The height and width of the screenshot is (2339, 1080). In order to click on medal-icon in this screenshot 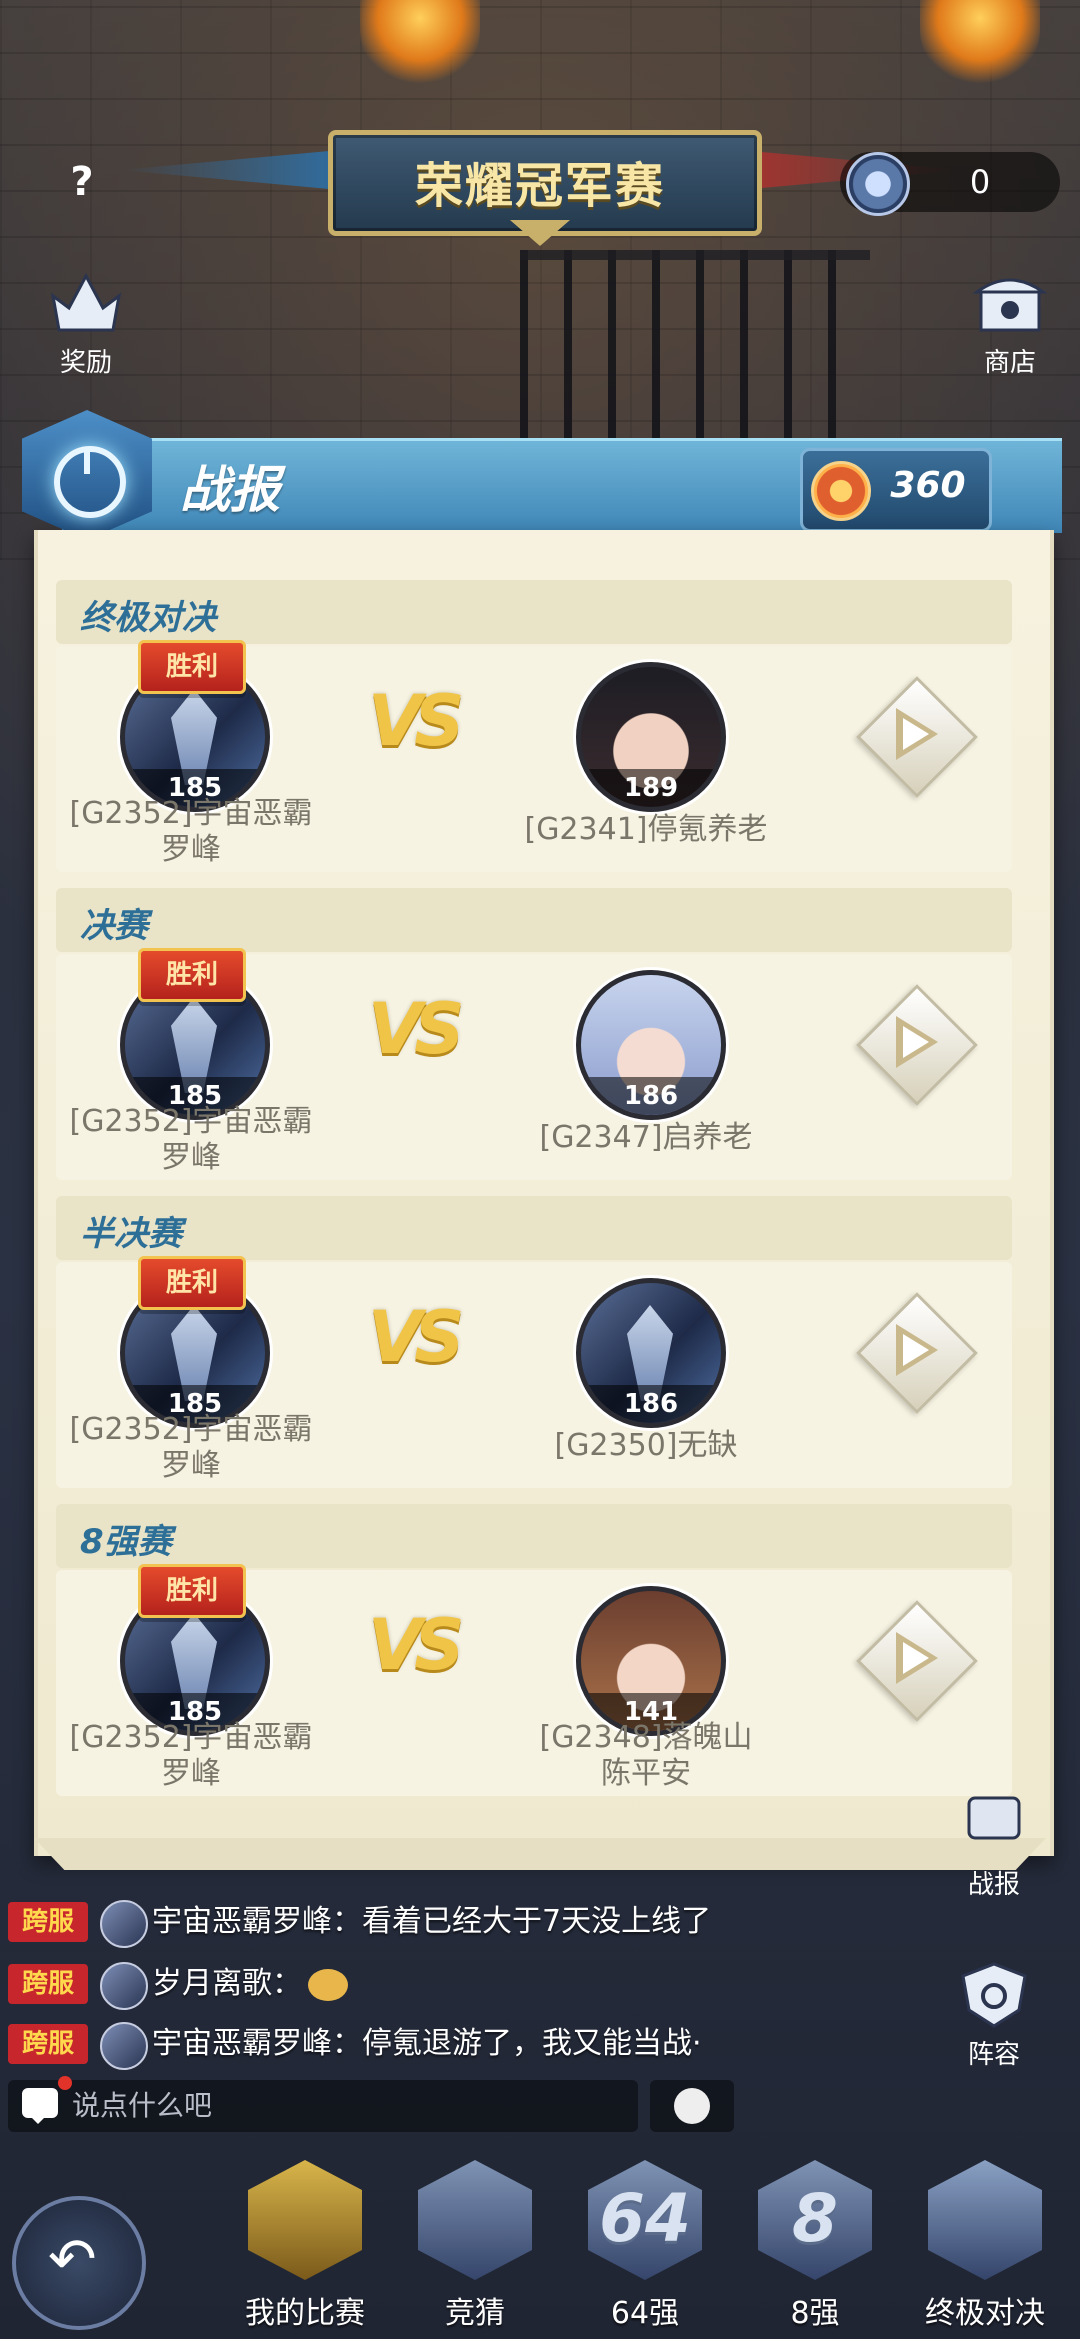, I will do `click(841, 491)`.